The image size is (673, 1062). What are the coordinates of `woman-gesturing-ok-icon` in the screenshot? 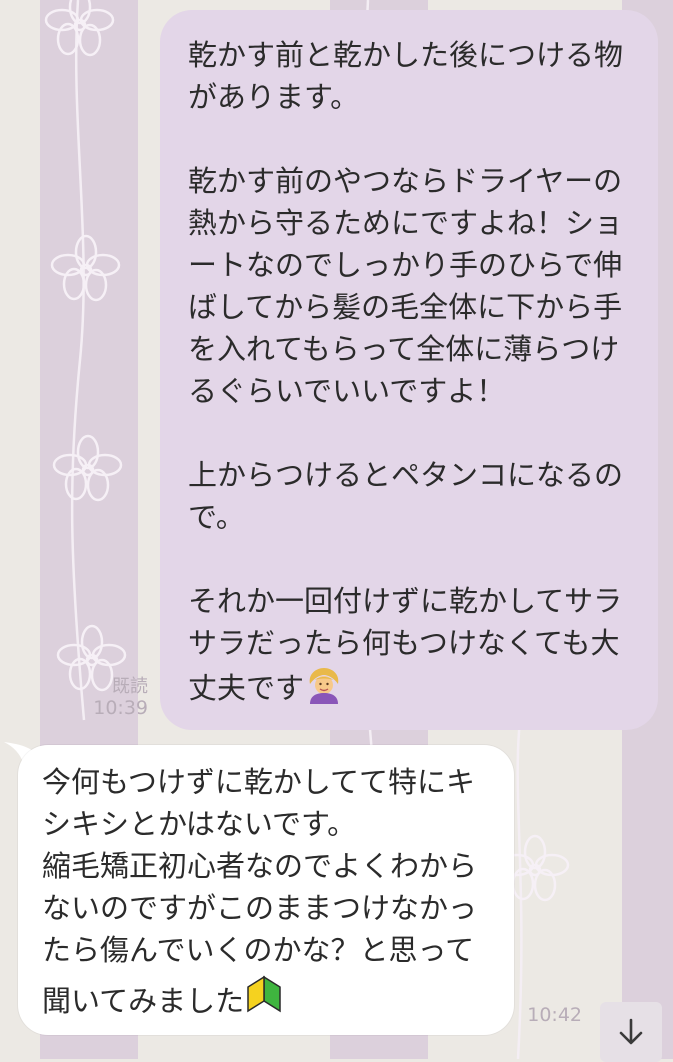 It's located at (324, 689).